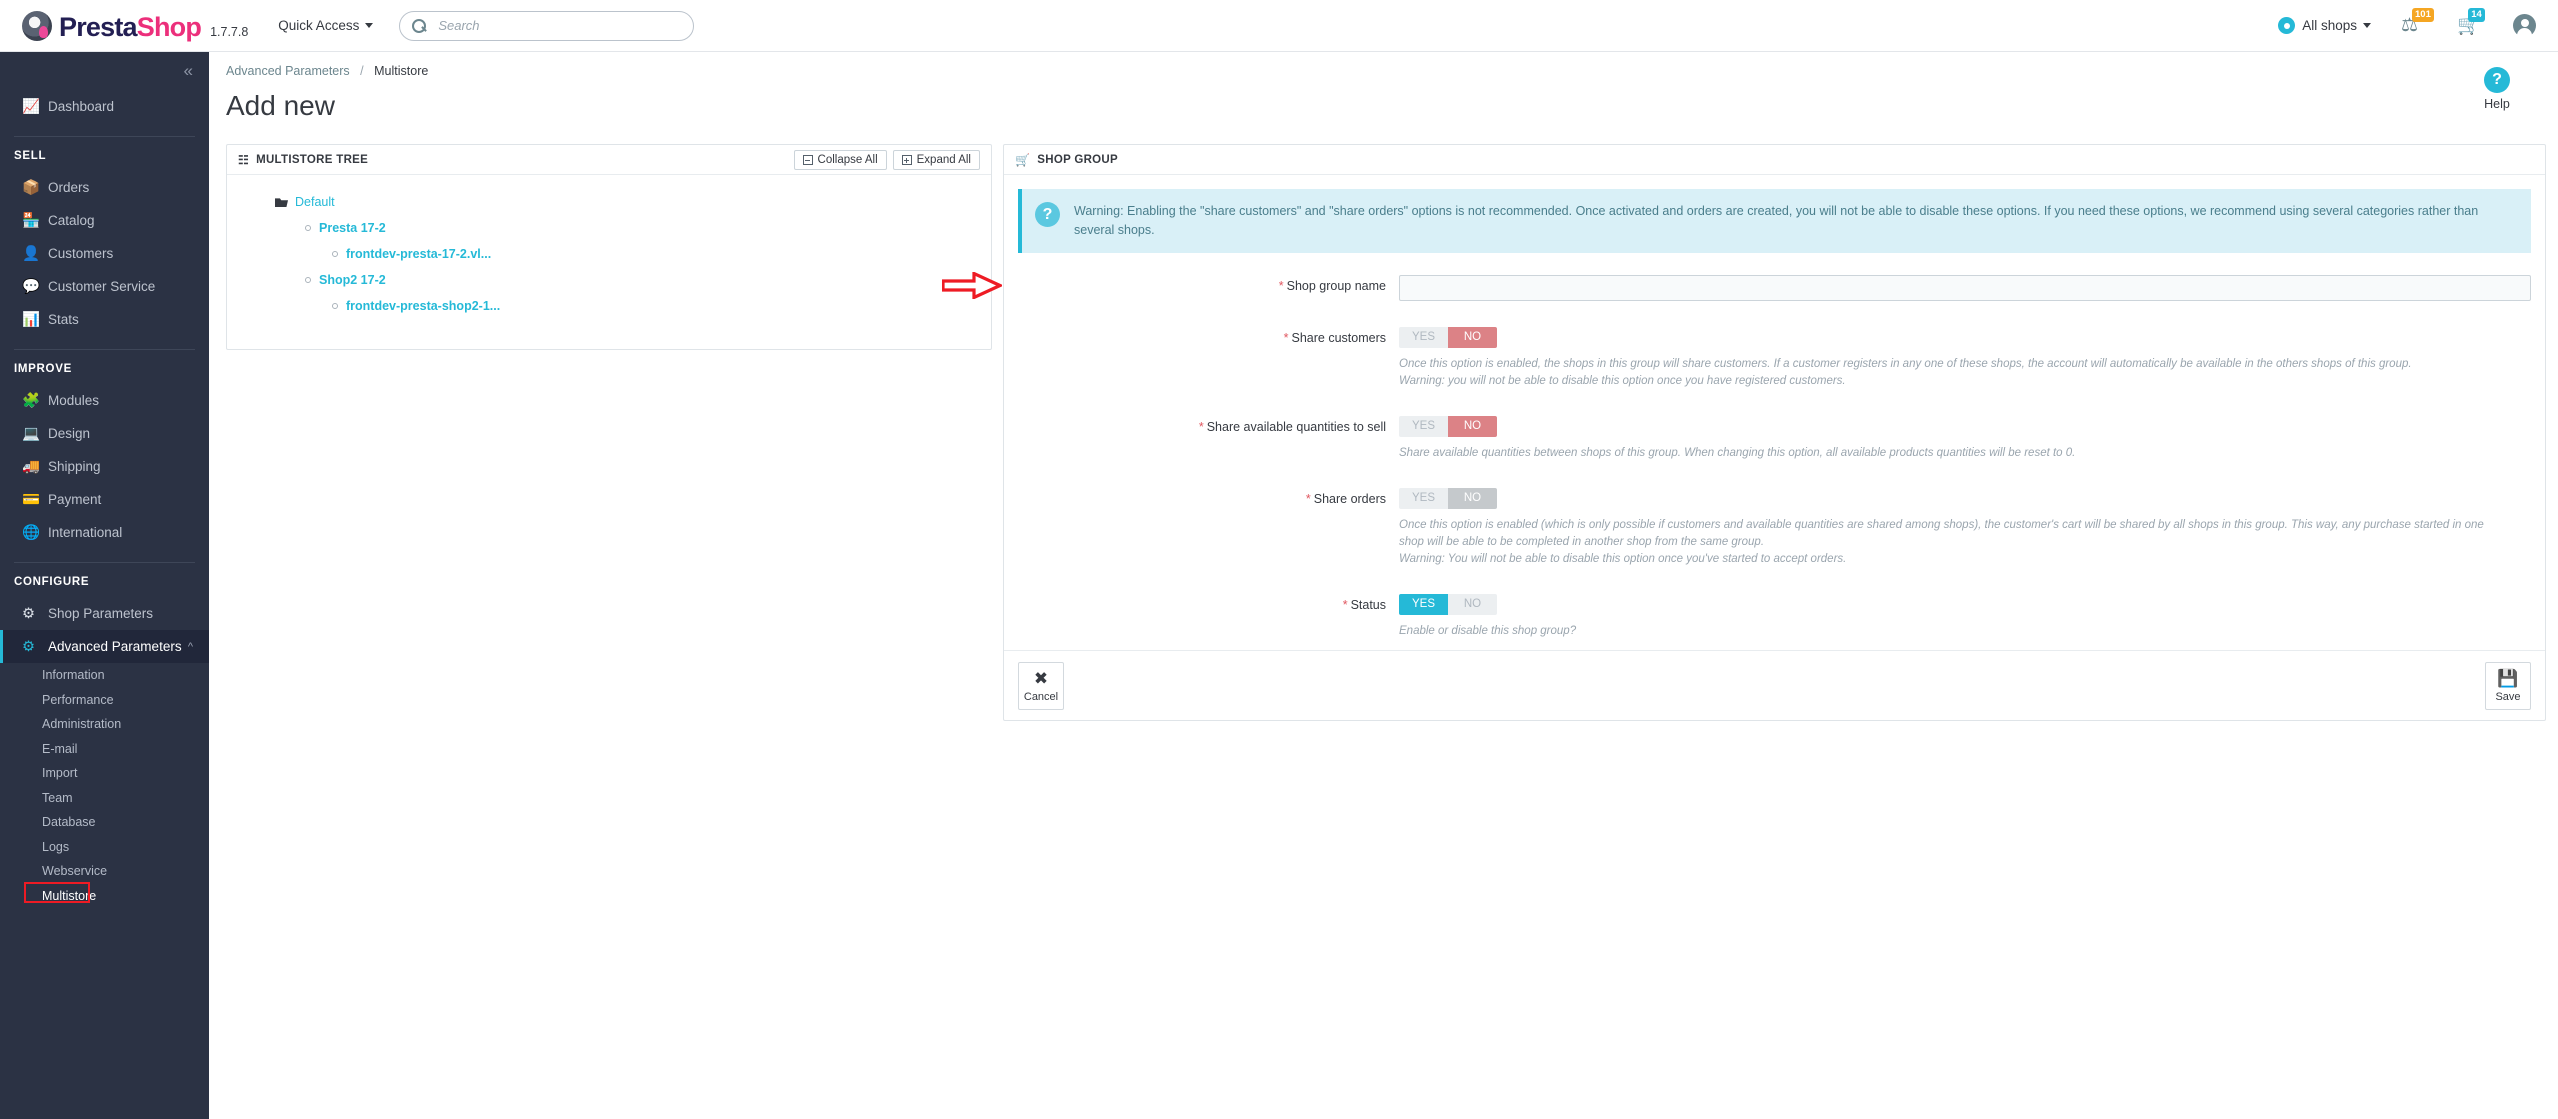 The width and height of the screenshot is (2558, 1119). Describe the element at coordinates (104, 675) in the screenshot. I see `sidebar-subitem-information: Information` at that location.